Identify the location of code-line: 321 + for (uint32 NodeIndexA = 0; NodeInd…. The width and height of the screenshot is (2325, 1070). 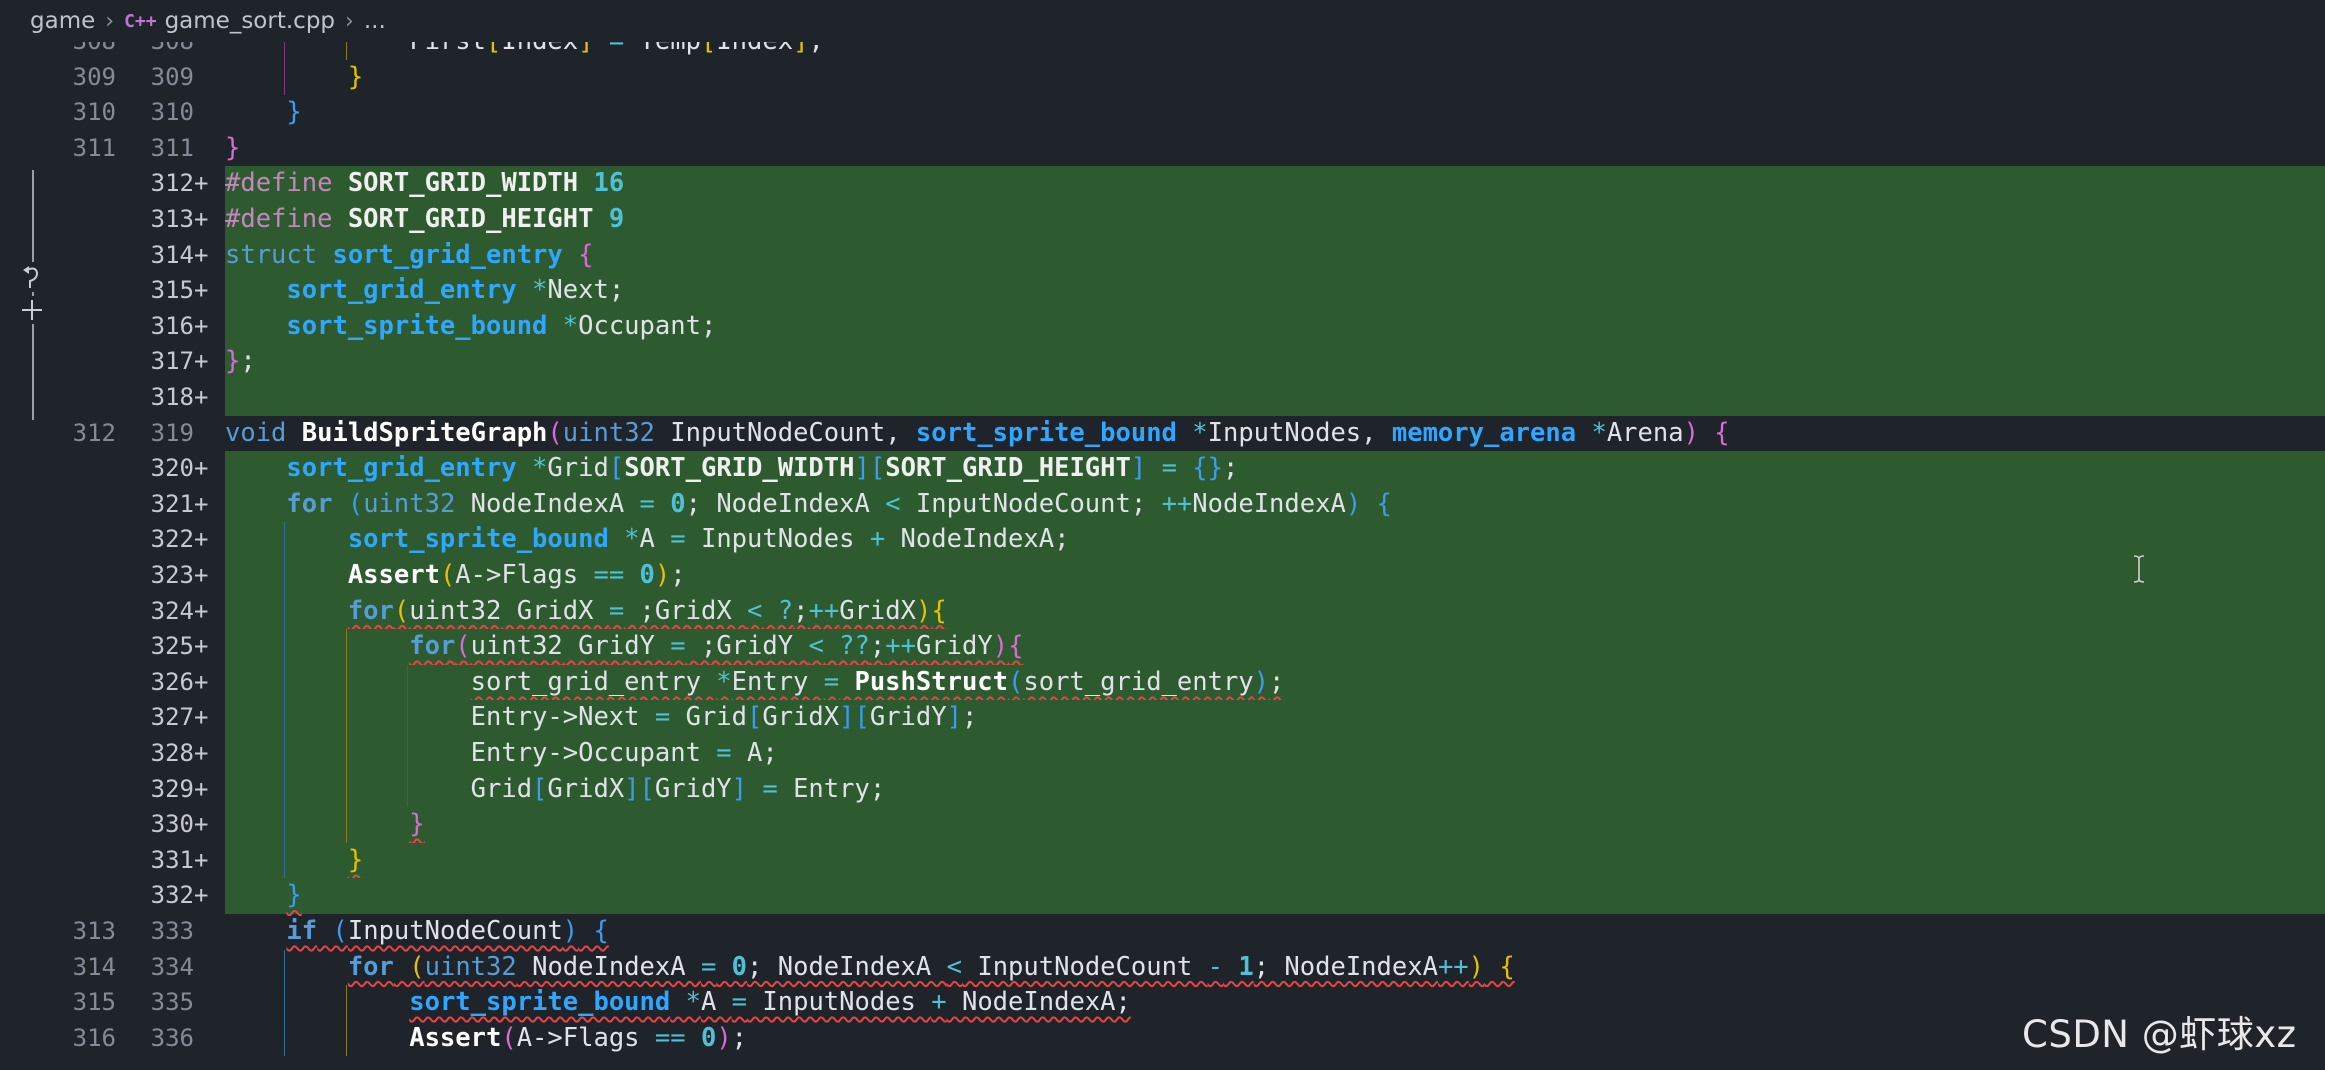
(1162, 504).